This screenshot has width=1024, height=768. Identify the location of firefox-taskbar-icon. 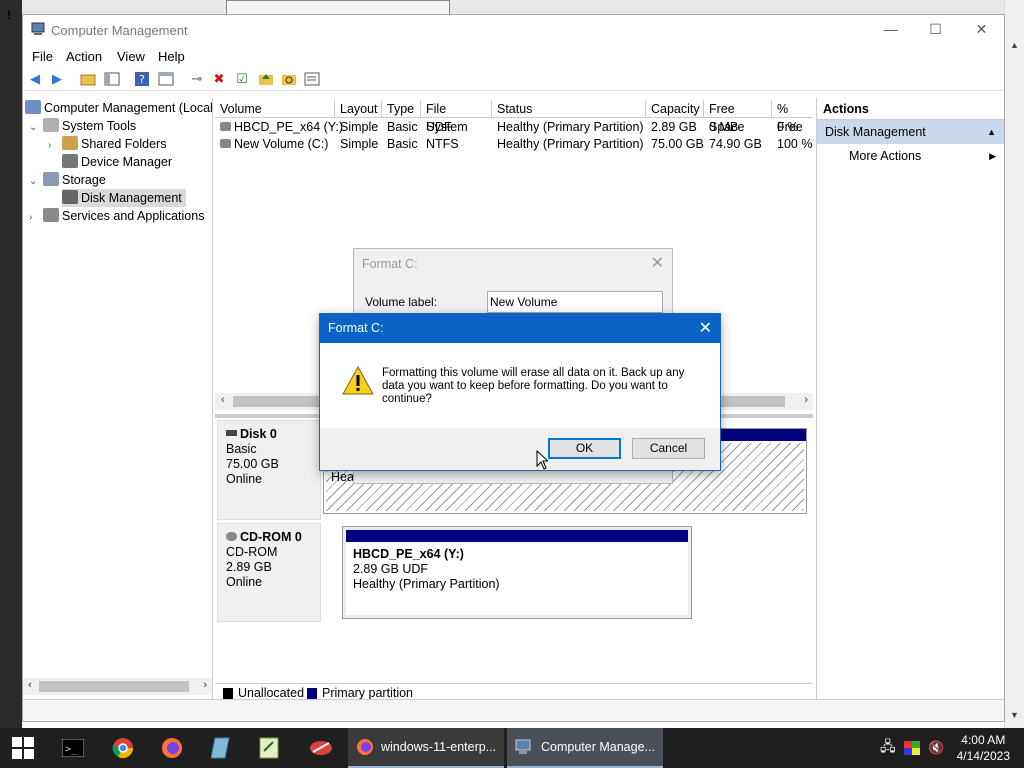
(172, 748).